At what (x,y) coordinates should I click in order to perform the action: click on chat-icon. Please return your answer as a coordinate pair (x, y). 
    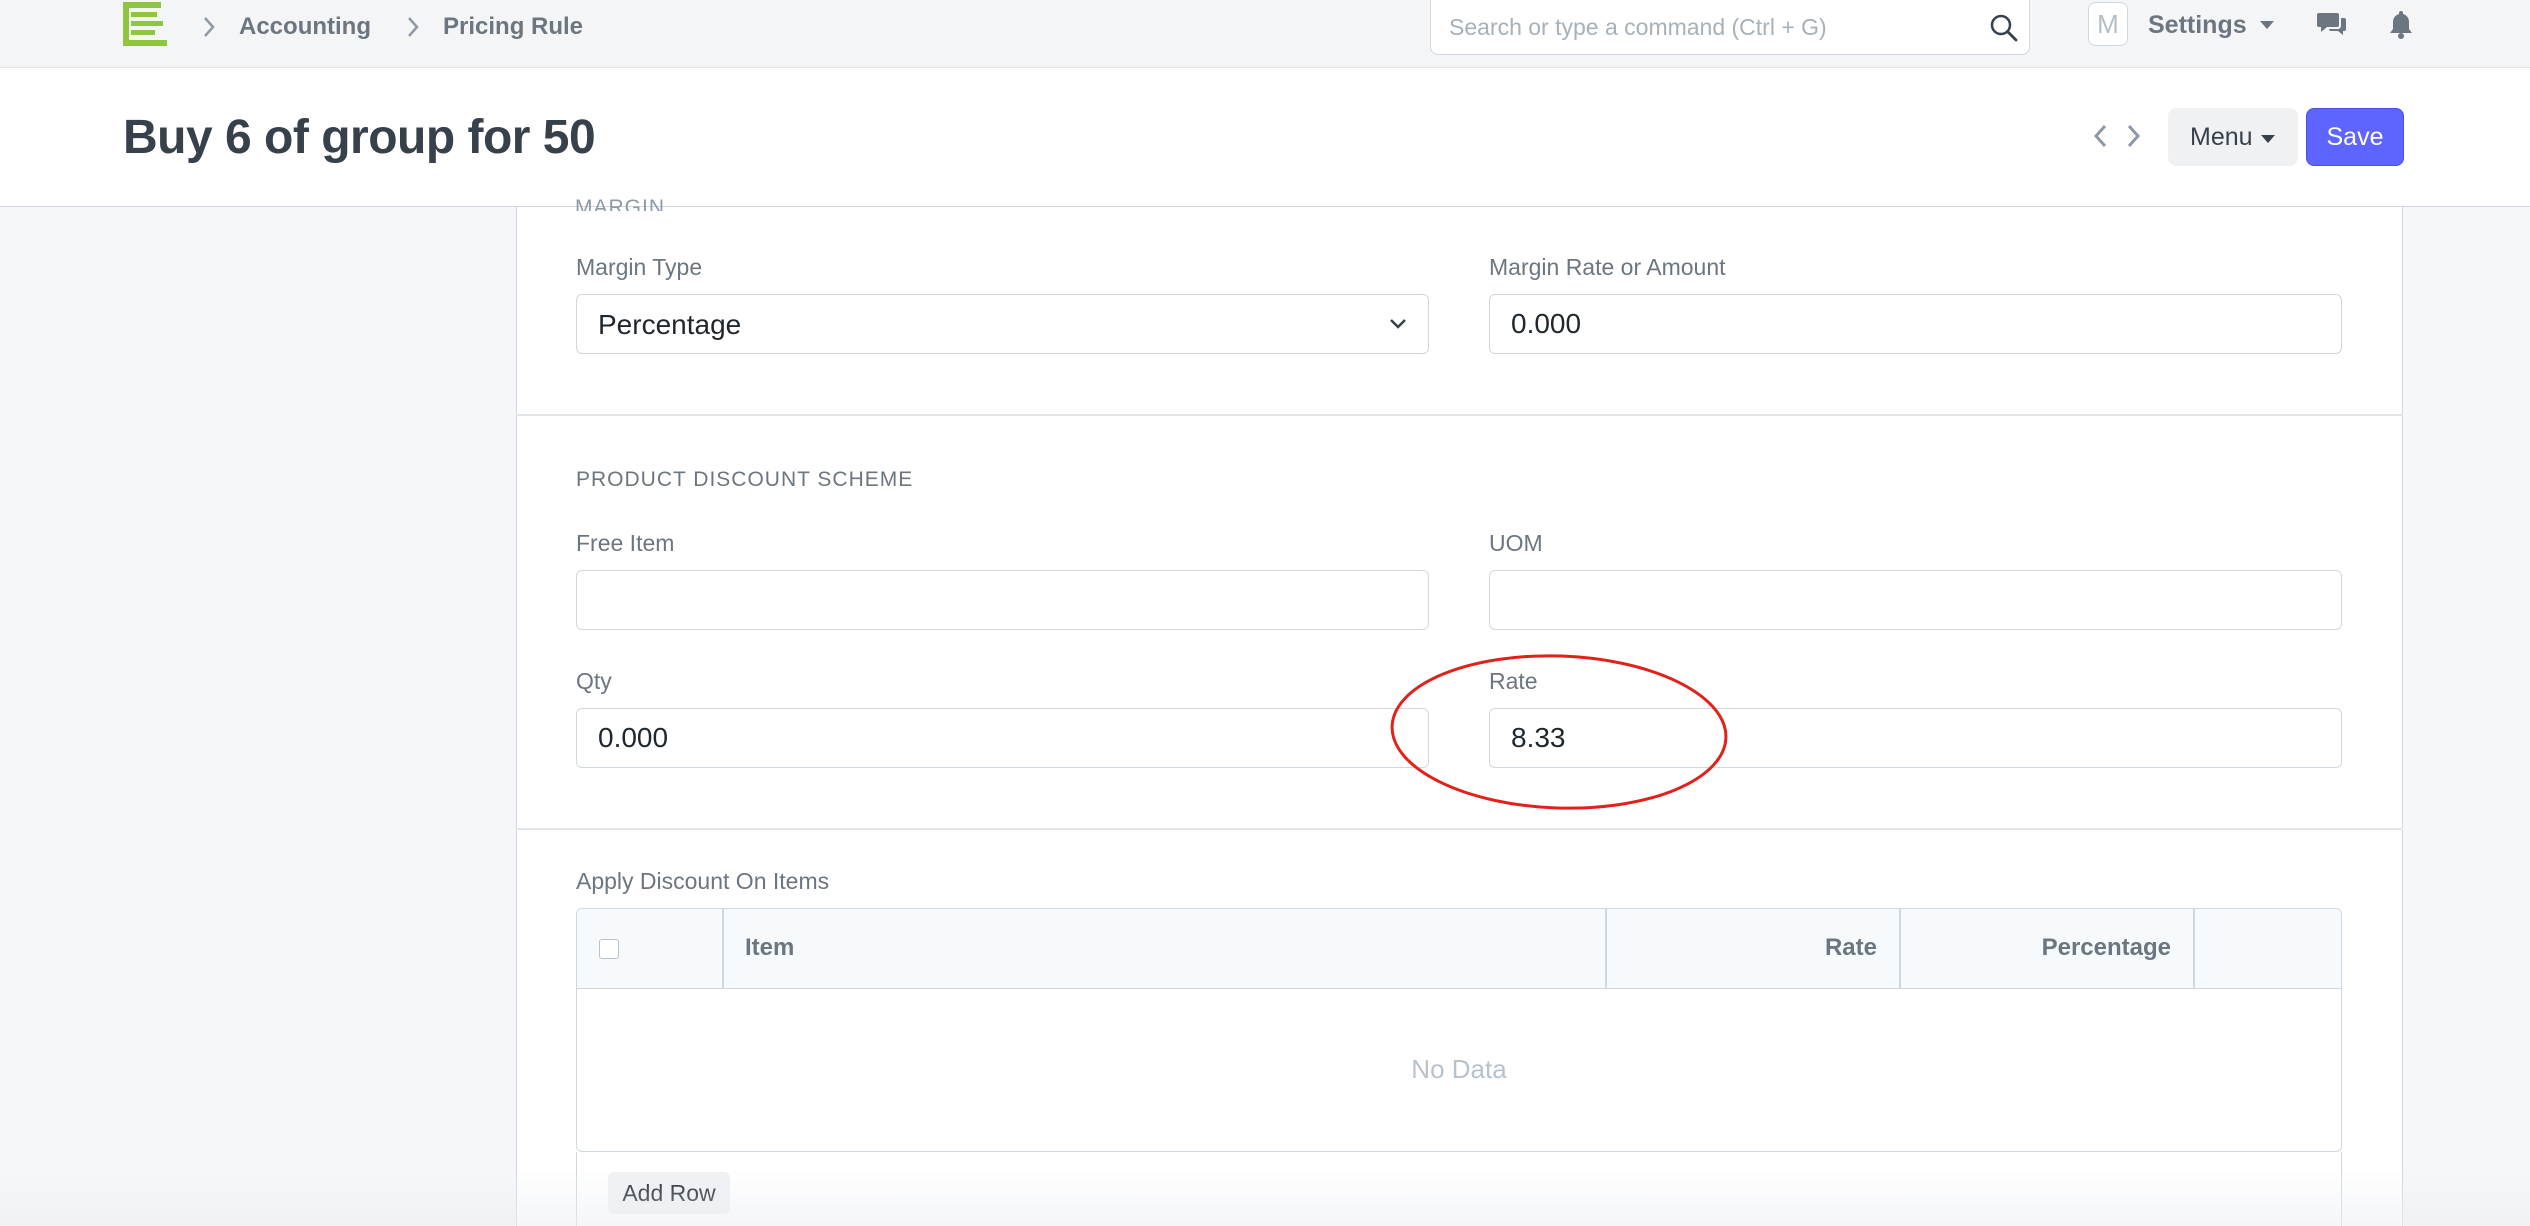
    Looking at the image, I should click on (2332, 24).